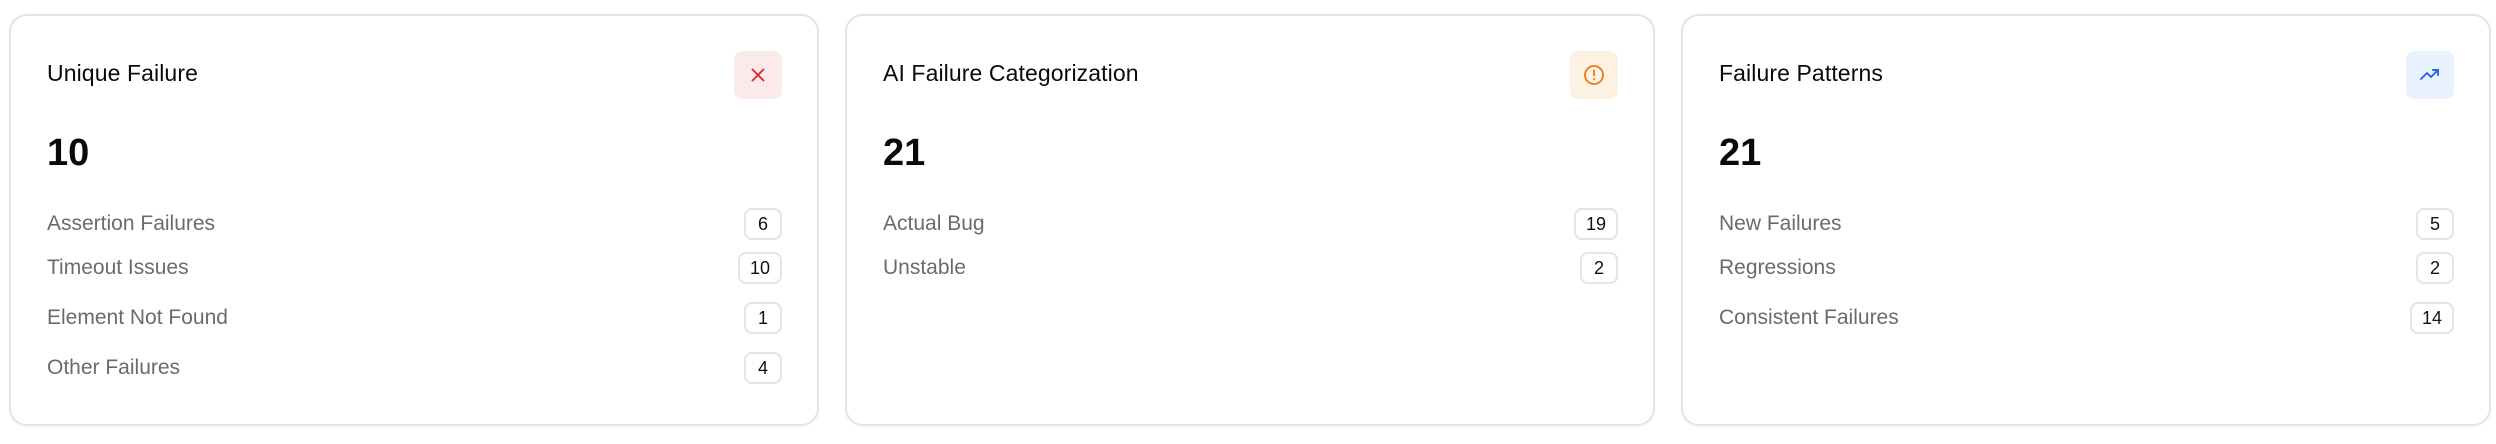 This screenshot has height=444, width=2496. Describe the element at coordinates (1777, 267) in the screenshot. I see `stat-label: Regressions` at that location.